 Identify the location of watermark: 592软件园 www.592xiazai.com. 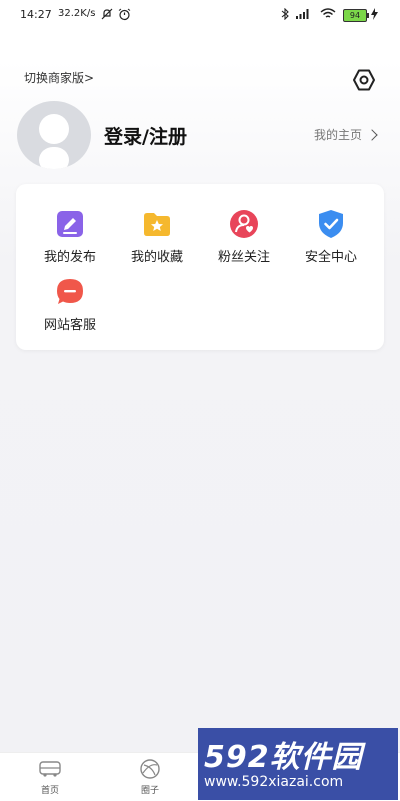
(298, 764).